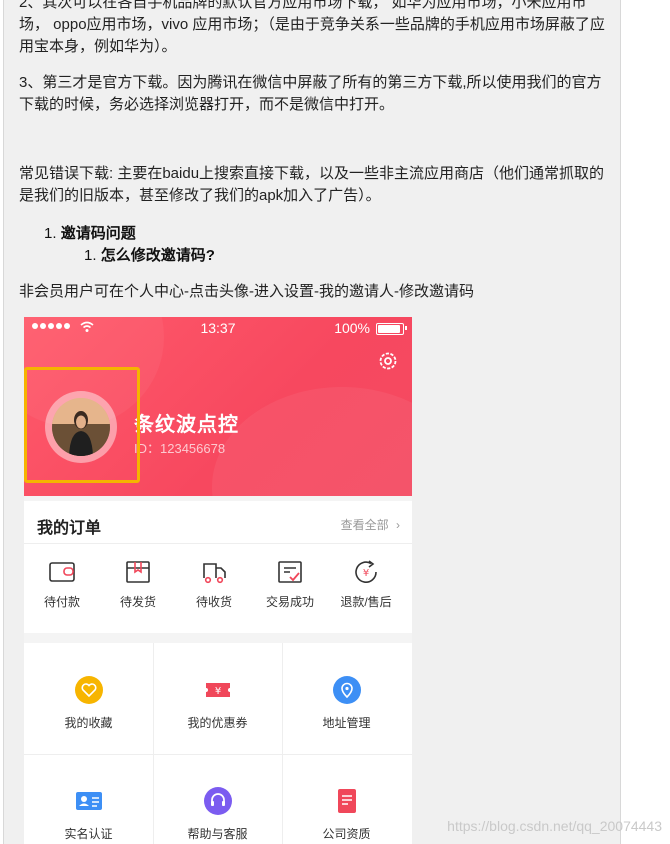 The width and height of the screenshot is (670, 844). I want to click on list-heading: 怎么修改邀请码?, so click(157, 255).